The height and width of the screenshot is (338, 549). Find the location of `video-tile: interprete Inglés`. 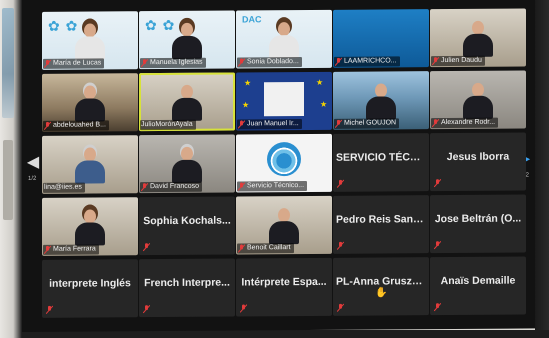

video-tile: interprete Inglés is located at coordinates (90, 288).